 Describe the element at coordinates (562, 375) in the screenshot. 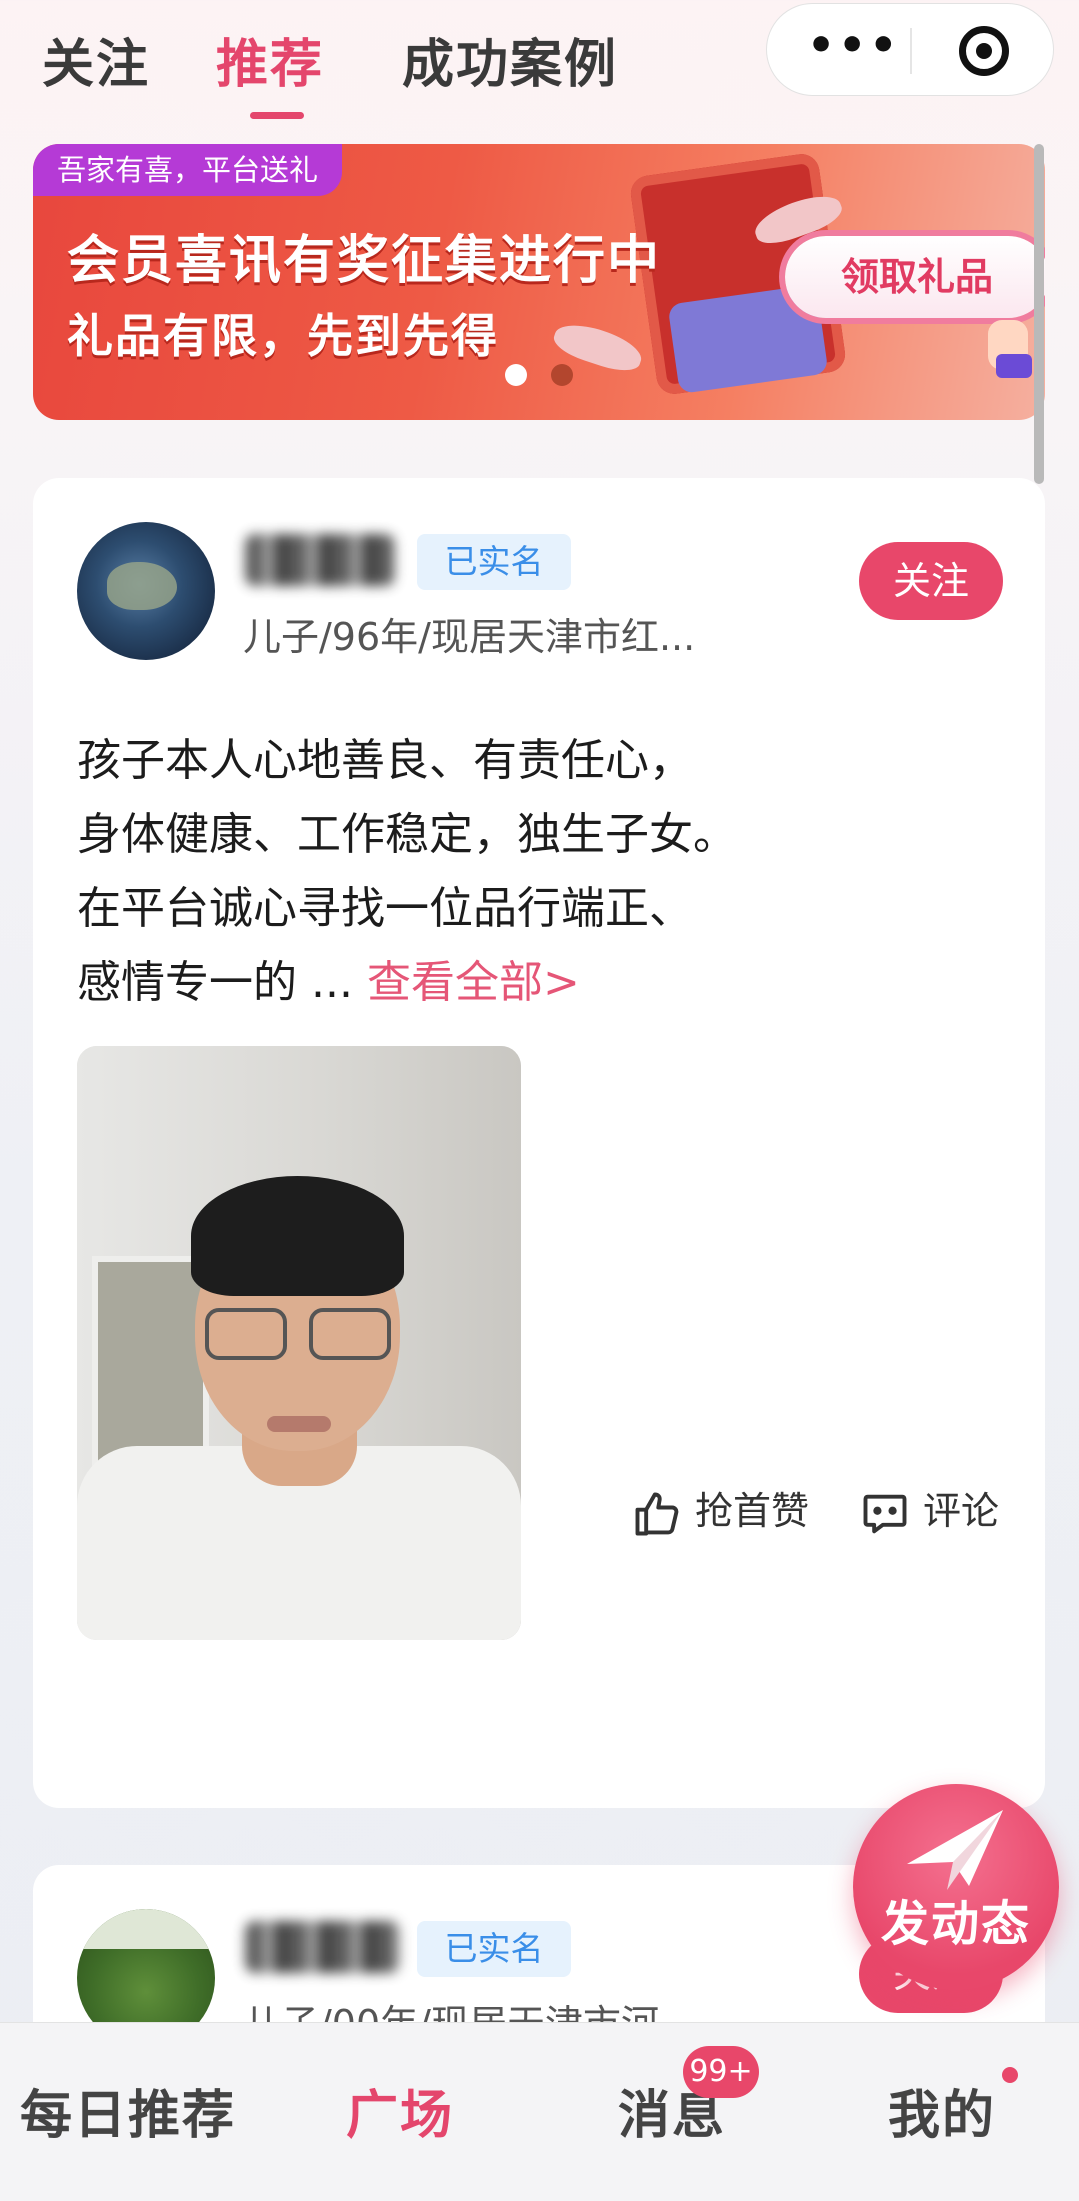

I see `carousel-dot` at that location.